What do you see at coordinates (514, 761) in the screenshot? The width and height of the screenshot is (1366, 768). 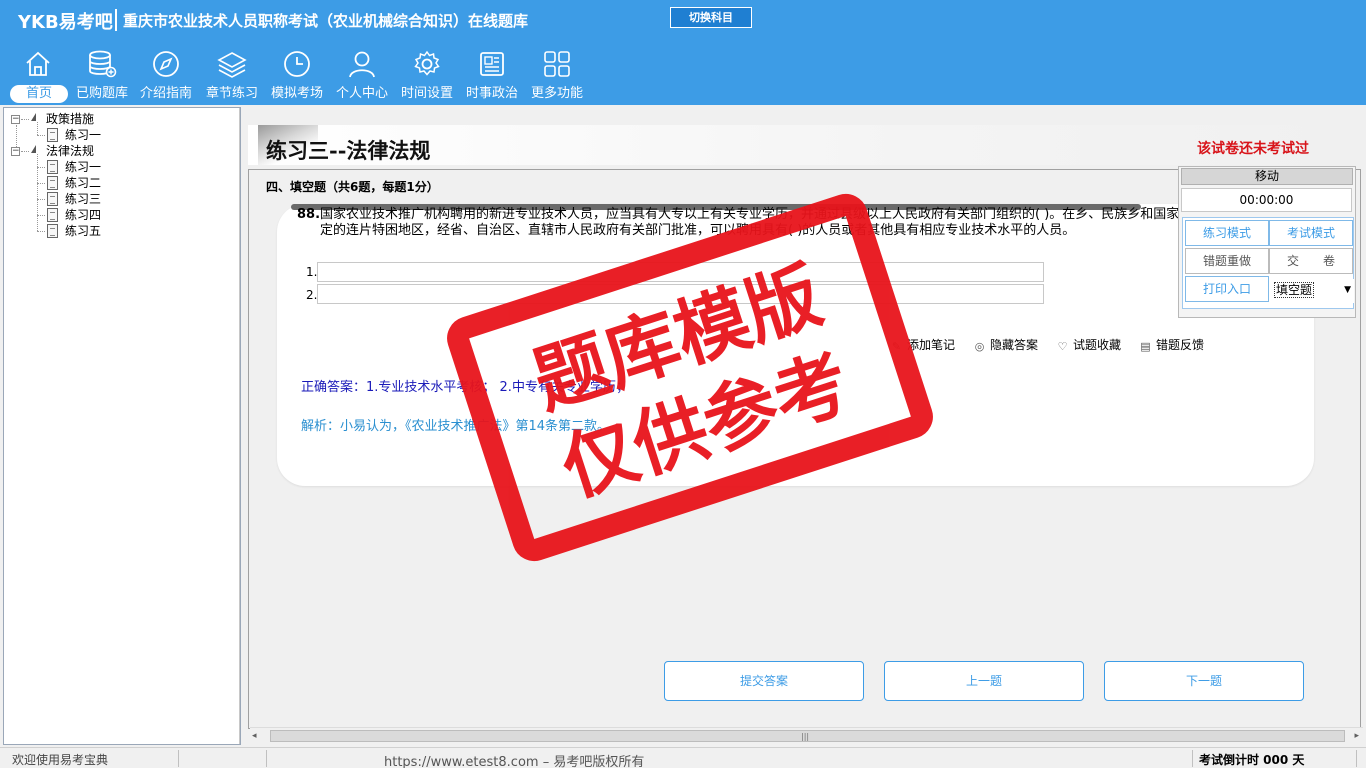 I see `copyright-text: https://www.etest8.com – 易考吧版权所有` at bounding box center [514, 761].